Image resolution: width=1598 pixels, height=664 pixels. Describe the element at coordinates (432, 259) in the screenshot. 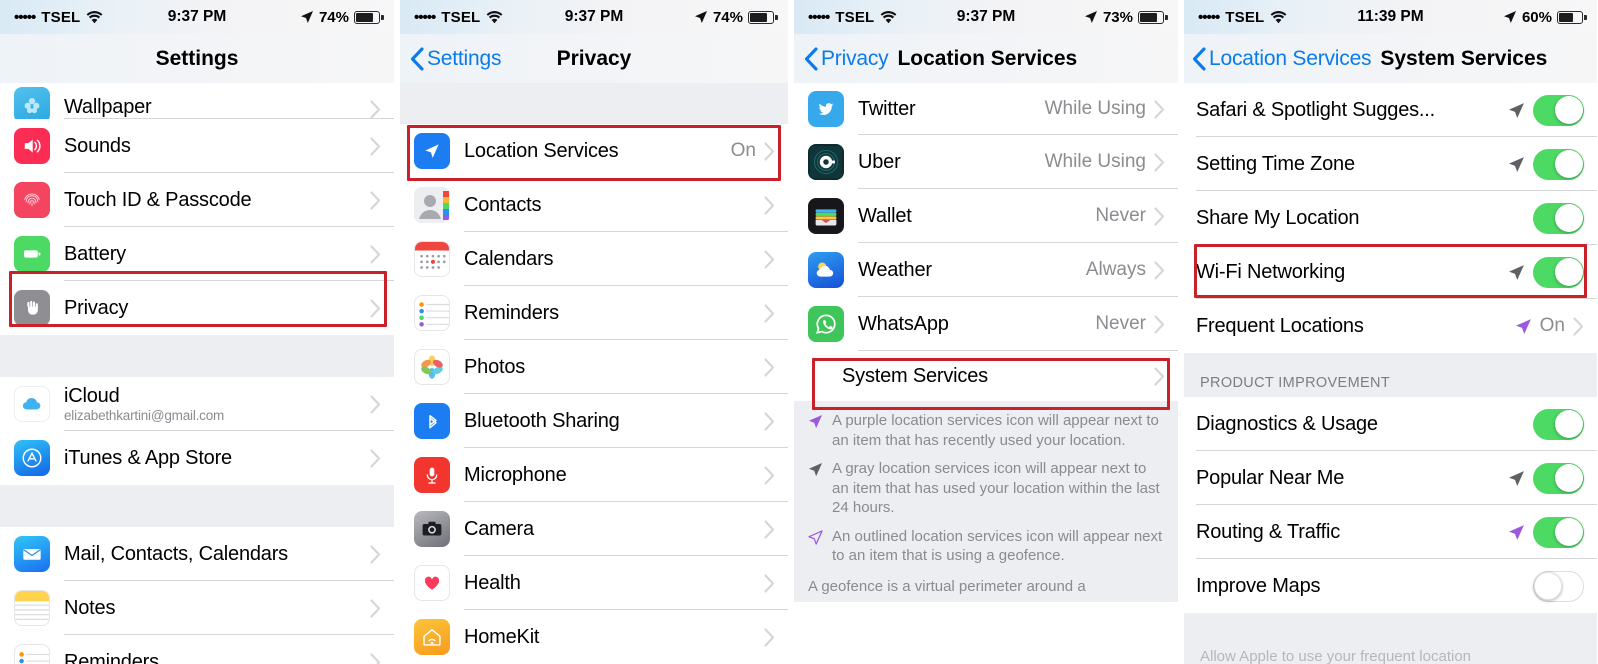

I see `calendars-icon` at that location.